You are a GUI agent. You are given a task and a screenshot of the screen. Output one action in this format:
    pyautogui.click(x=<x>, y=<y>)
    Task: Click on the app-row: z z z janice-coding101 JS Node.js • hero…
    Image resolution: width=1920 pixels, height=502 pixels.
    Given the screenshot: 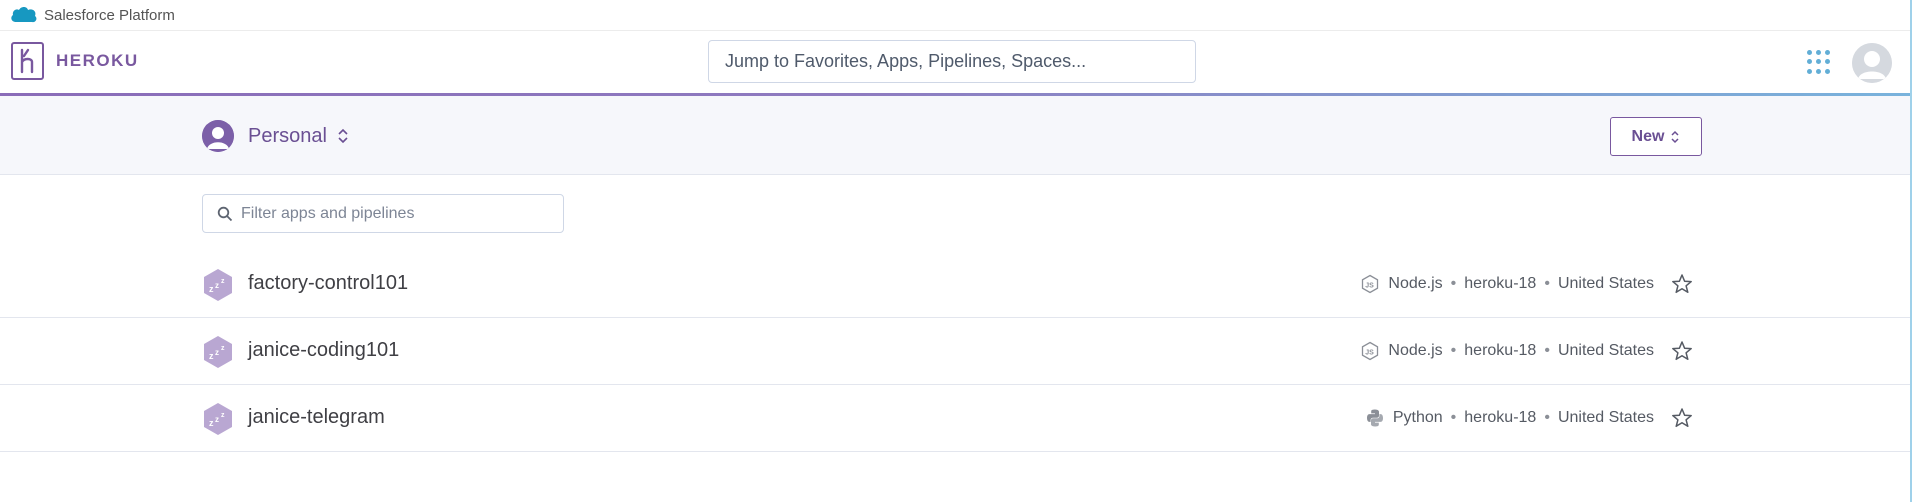 What is the action you would take?
    pyautogui.click(x=955, y=351)
    